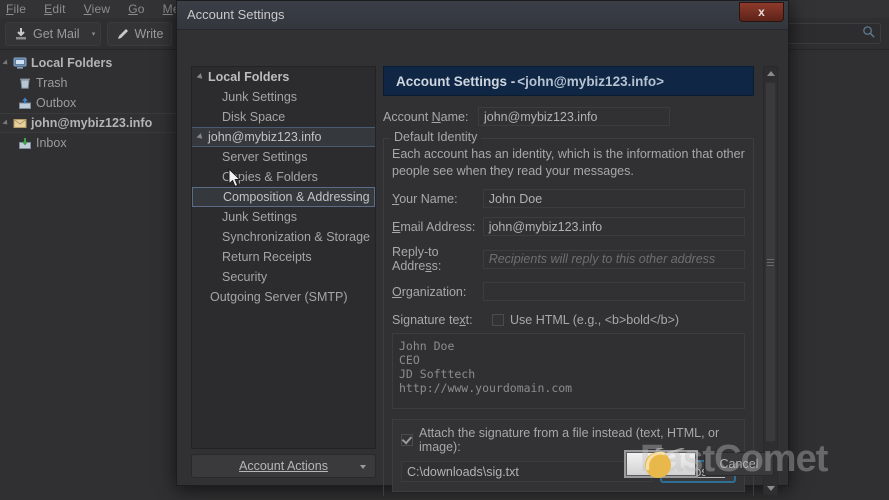  Describe the element at coordinates (283, 277) in the screenshot. I see `tree-item-security: Security` at that location.